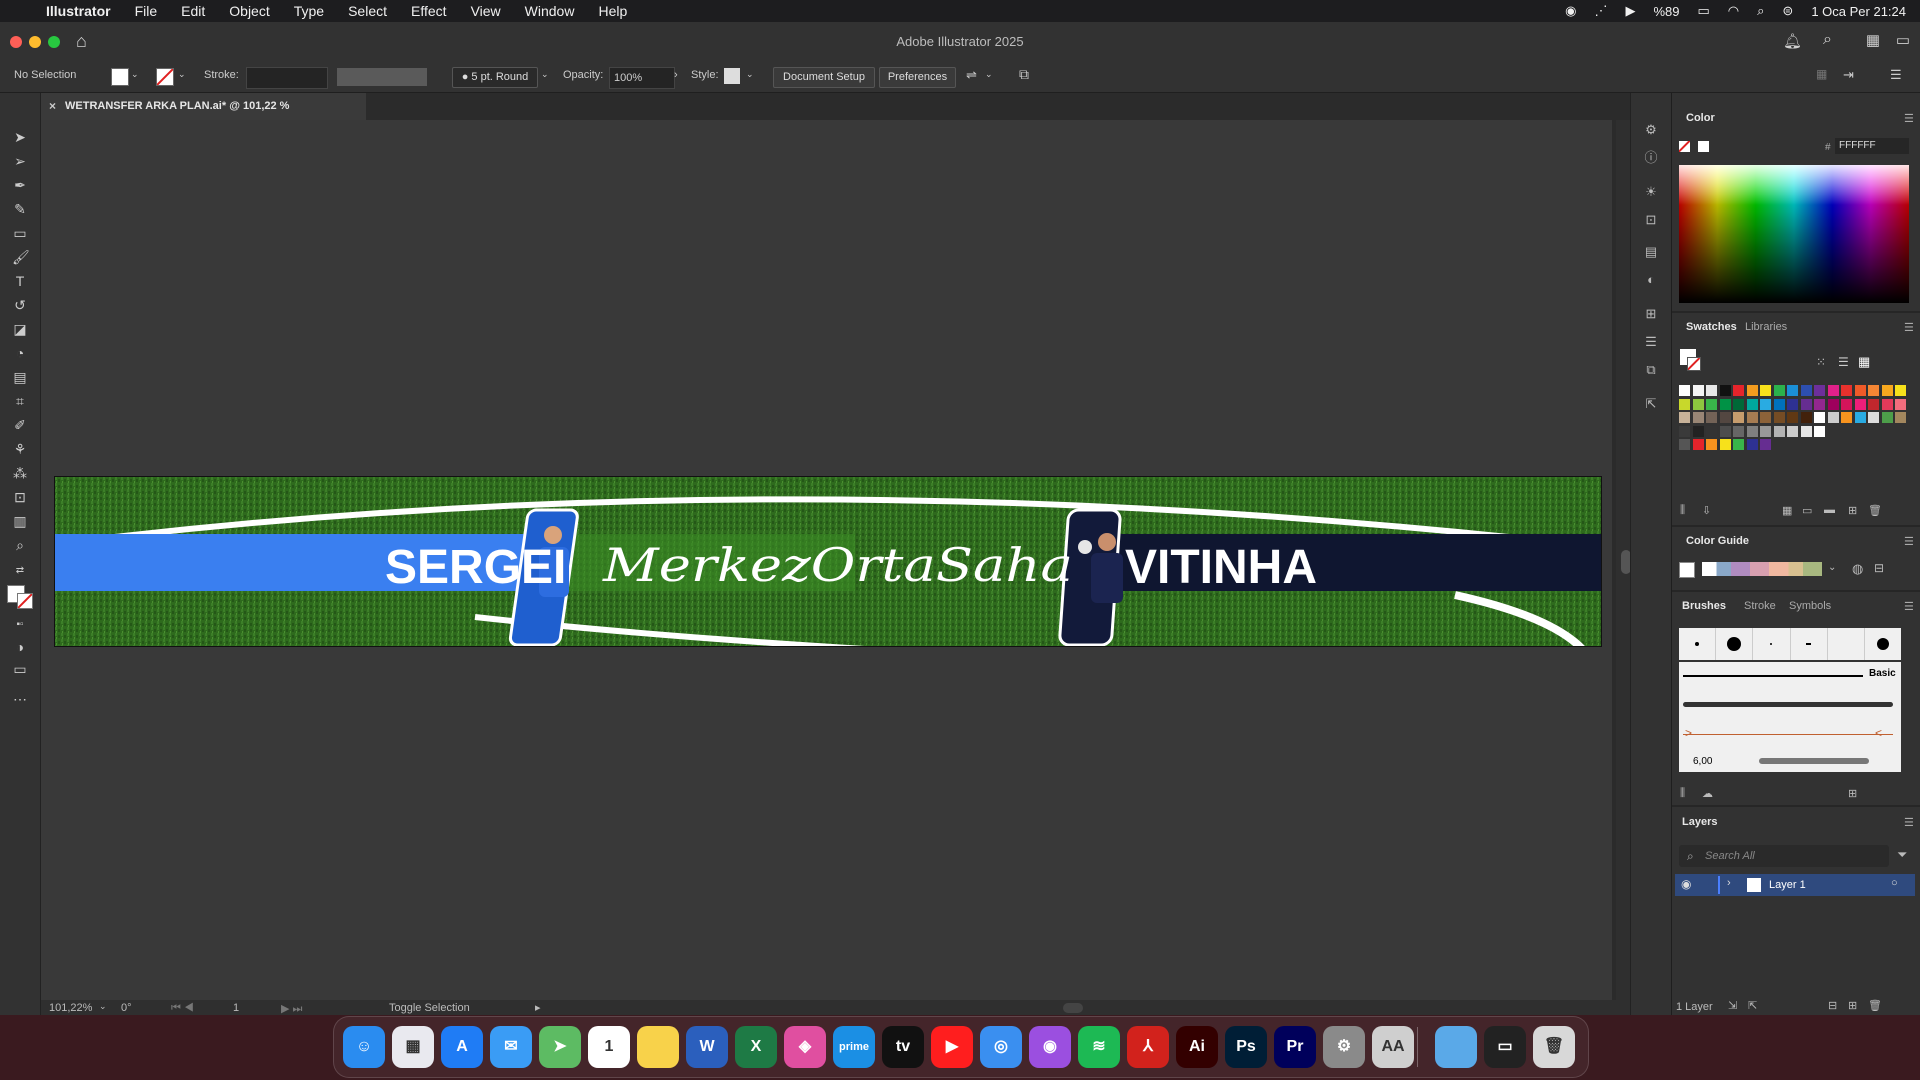  I want to click on dock-app-mail: ✉, so click(511, 1047).